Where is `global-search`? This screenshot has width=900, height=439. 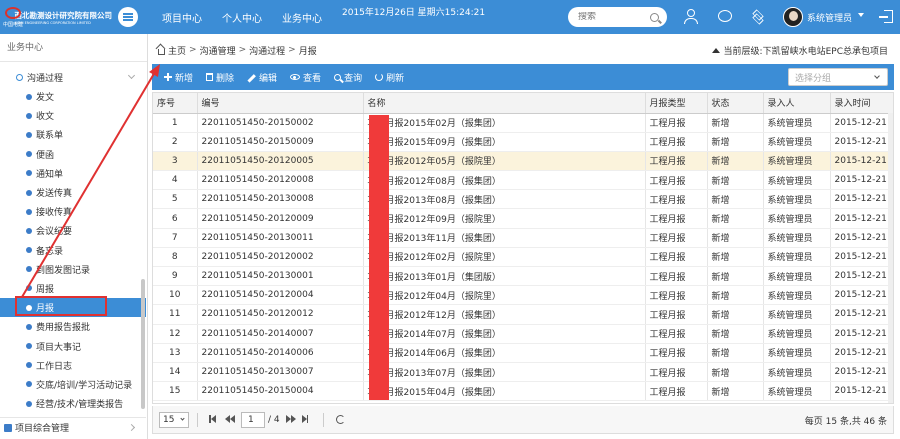
global-search is located at coordinates (617, 17).